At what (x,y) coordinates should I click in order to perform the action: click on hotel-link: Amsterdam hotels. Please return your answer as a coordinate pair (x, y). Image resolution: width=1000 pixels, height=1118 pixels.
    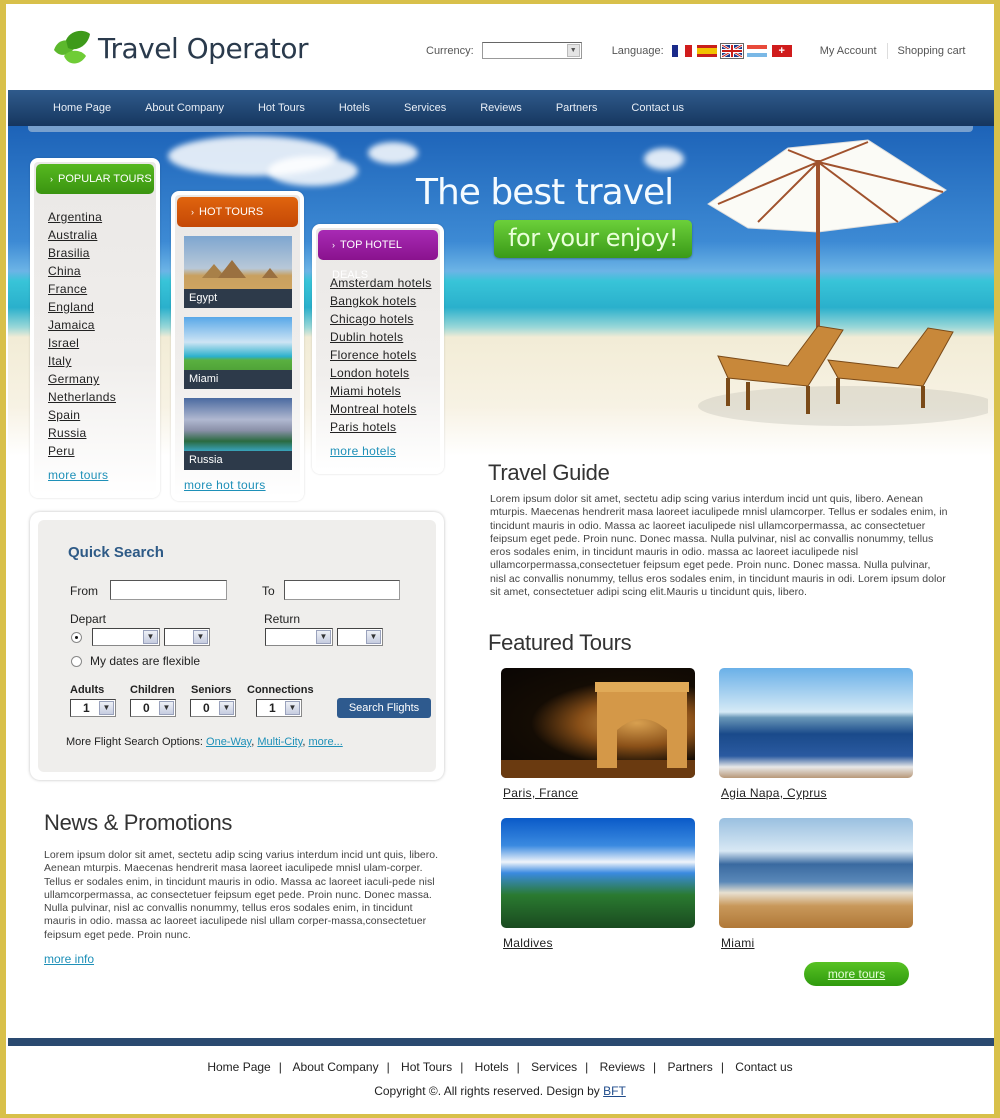
    Looking at the image, I should click on (381, 283).